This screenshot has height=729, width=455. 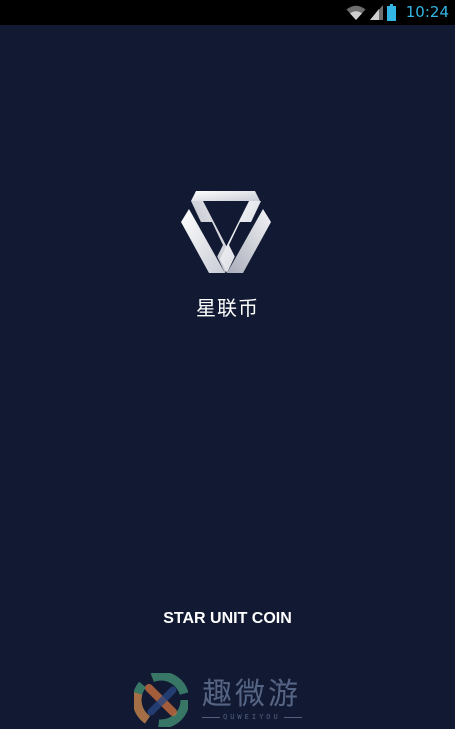 What do you see at coordinates (226, 232) in the screenshot?
I see `app-logo-icon` at bounding box center [226, 232].